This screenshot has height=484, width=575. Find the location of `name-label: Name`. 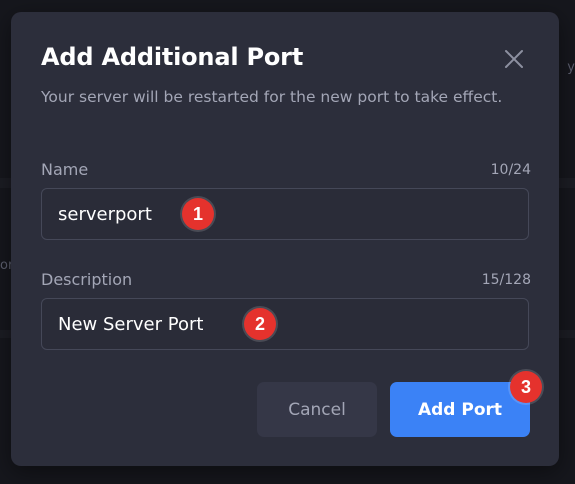

name-label: Name is located at coordinates (65, 169).